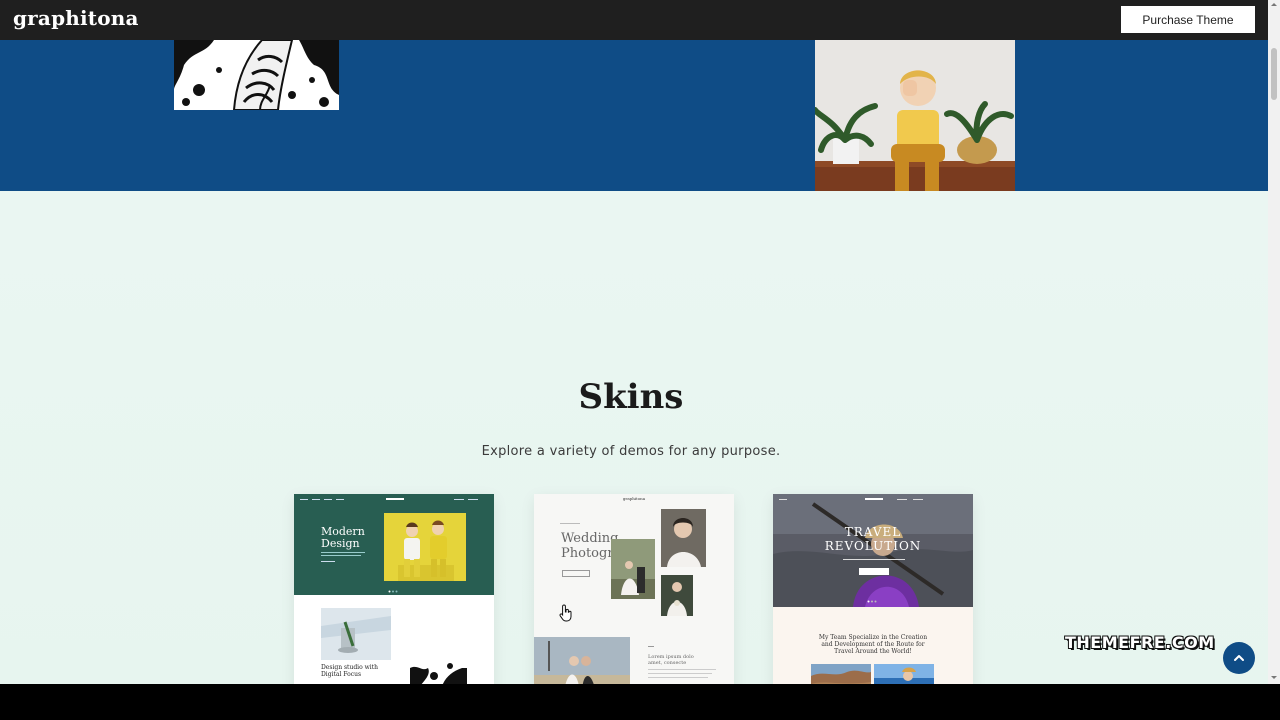 This screenshot has height=720, width=1280. I want to click on chevron-up-icon, so click(1239, 658).